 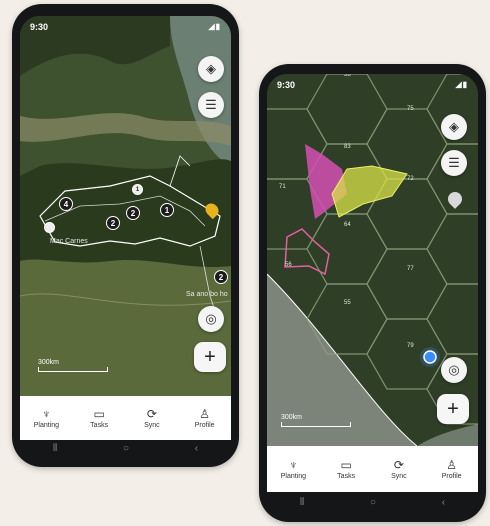 What do you see at coordinates (410, 179) in the screenshot?
I see `hex-number: 72` at bounding box center [410, 179].